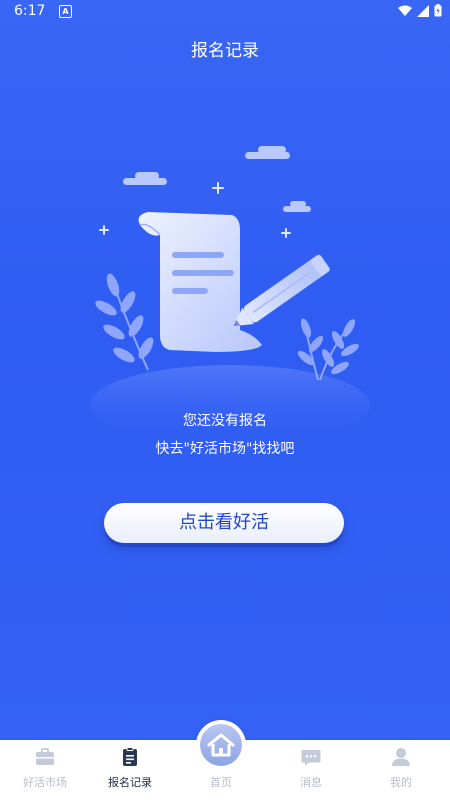 This screenshot has height=800, width=450. Describe the element at coordinates (328, 349) in the screenshot. I see `leaf-decoration-right` at that location.